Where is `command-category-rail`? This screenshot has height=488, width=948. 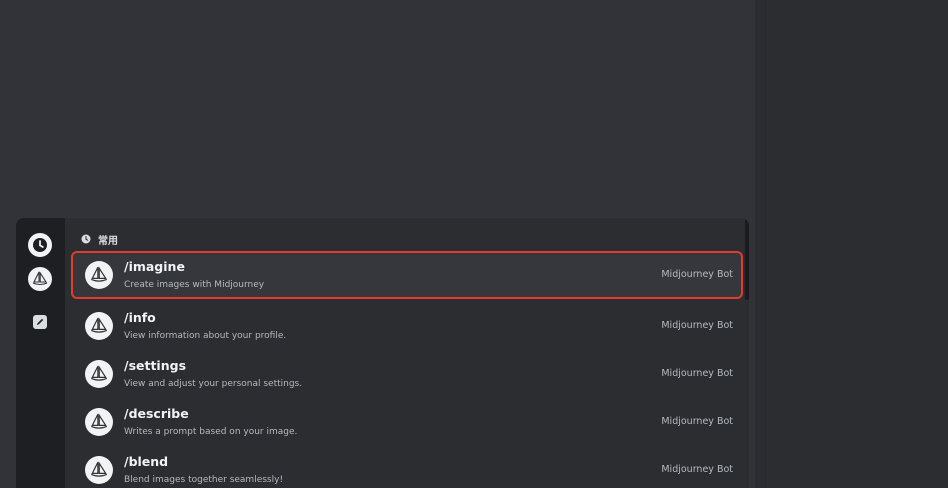
command-category-rail is located at coordinates (40, 353).